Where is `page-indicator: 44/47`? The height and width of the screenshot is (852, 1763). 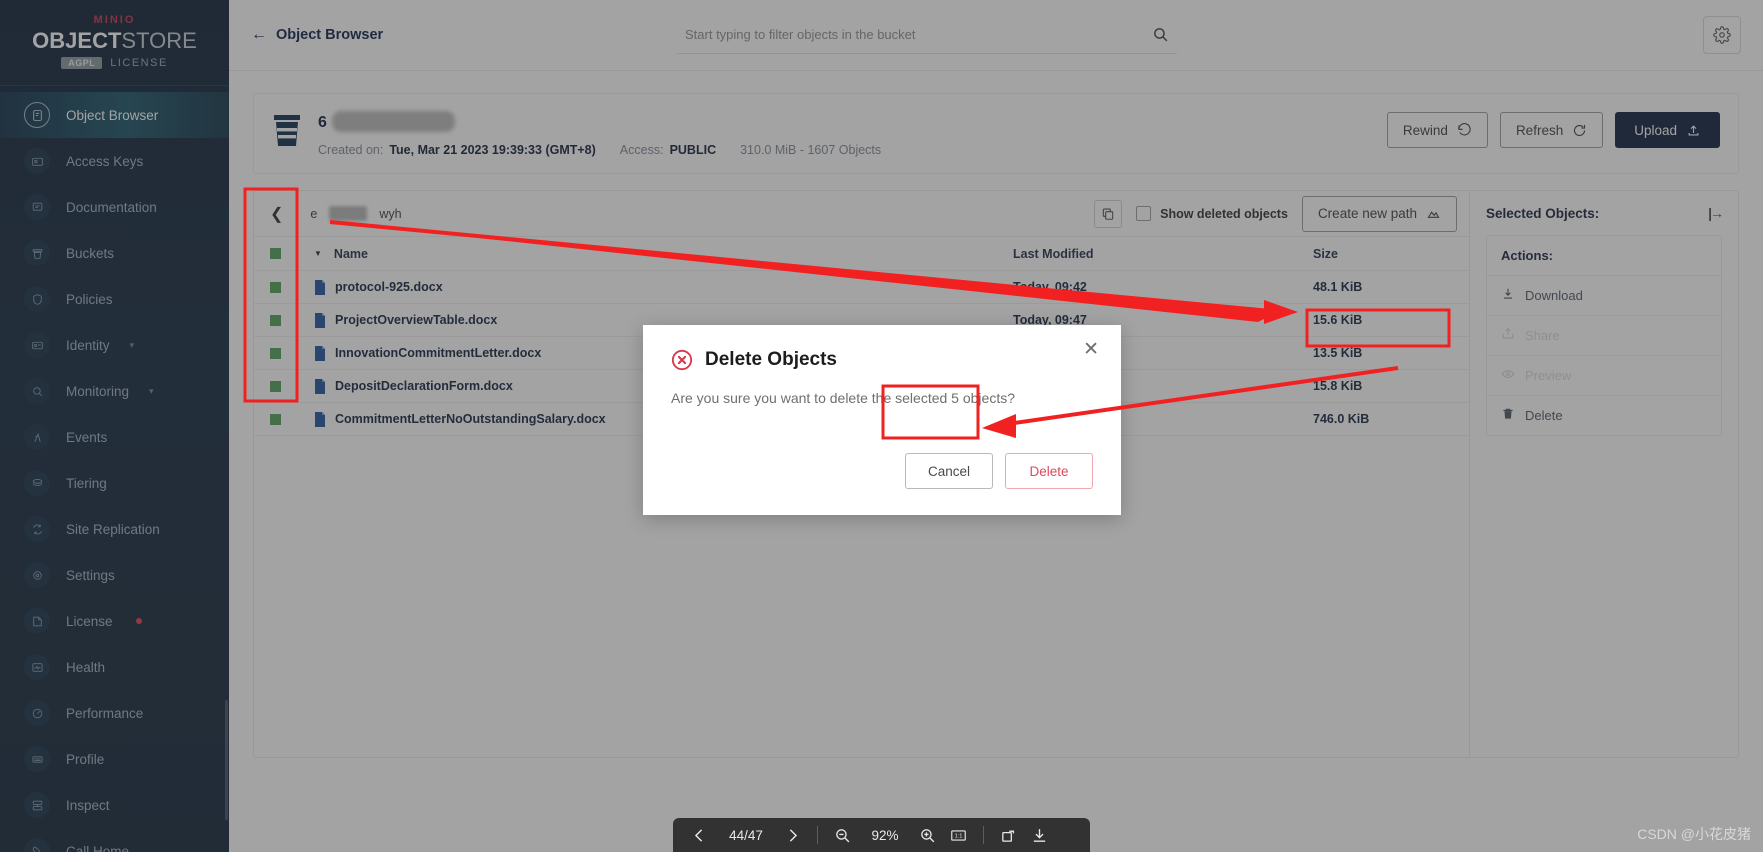 page-indicator: 44/47 is located at coordinates (746, 835).